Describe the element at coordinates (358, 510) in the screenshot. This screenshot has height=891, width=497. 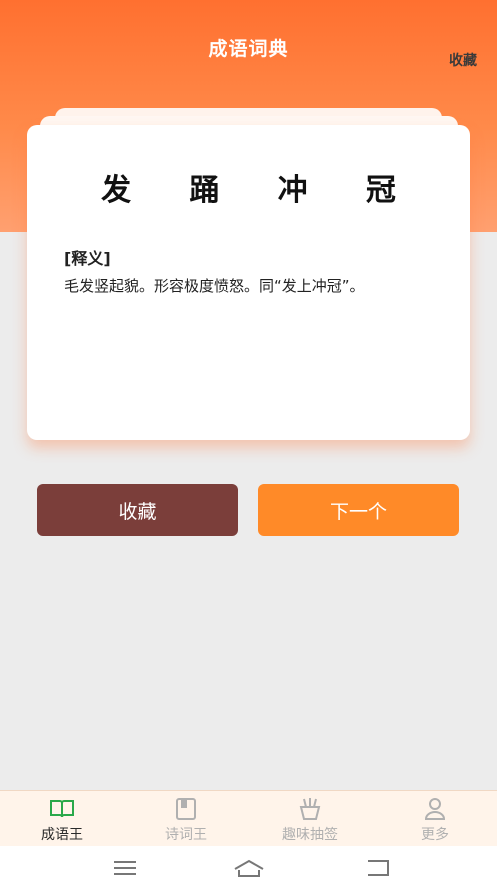
I see `next-button: 下一个` at that location.